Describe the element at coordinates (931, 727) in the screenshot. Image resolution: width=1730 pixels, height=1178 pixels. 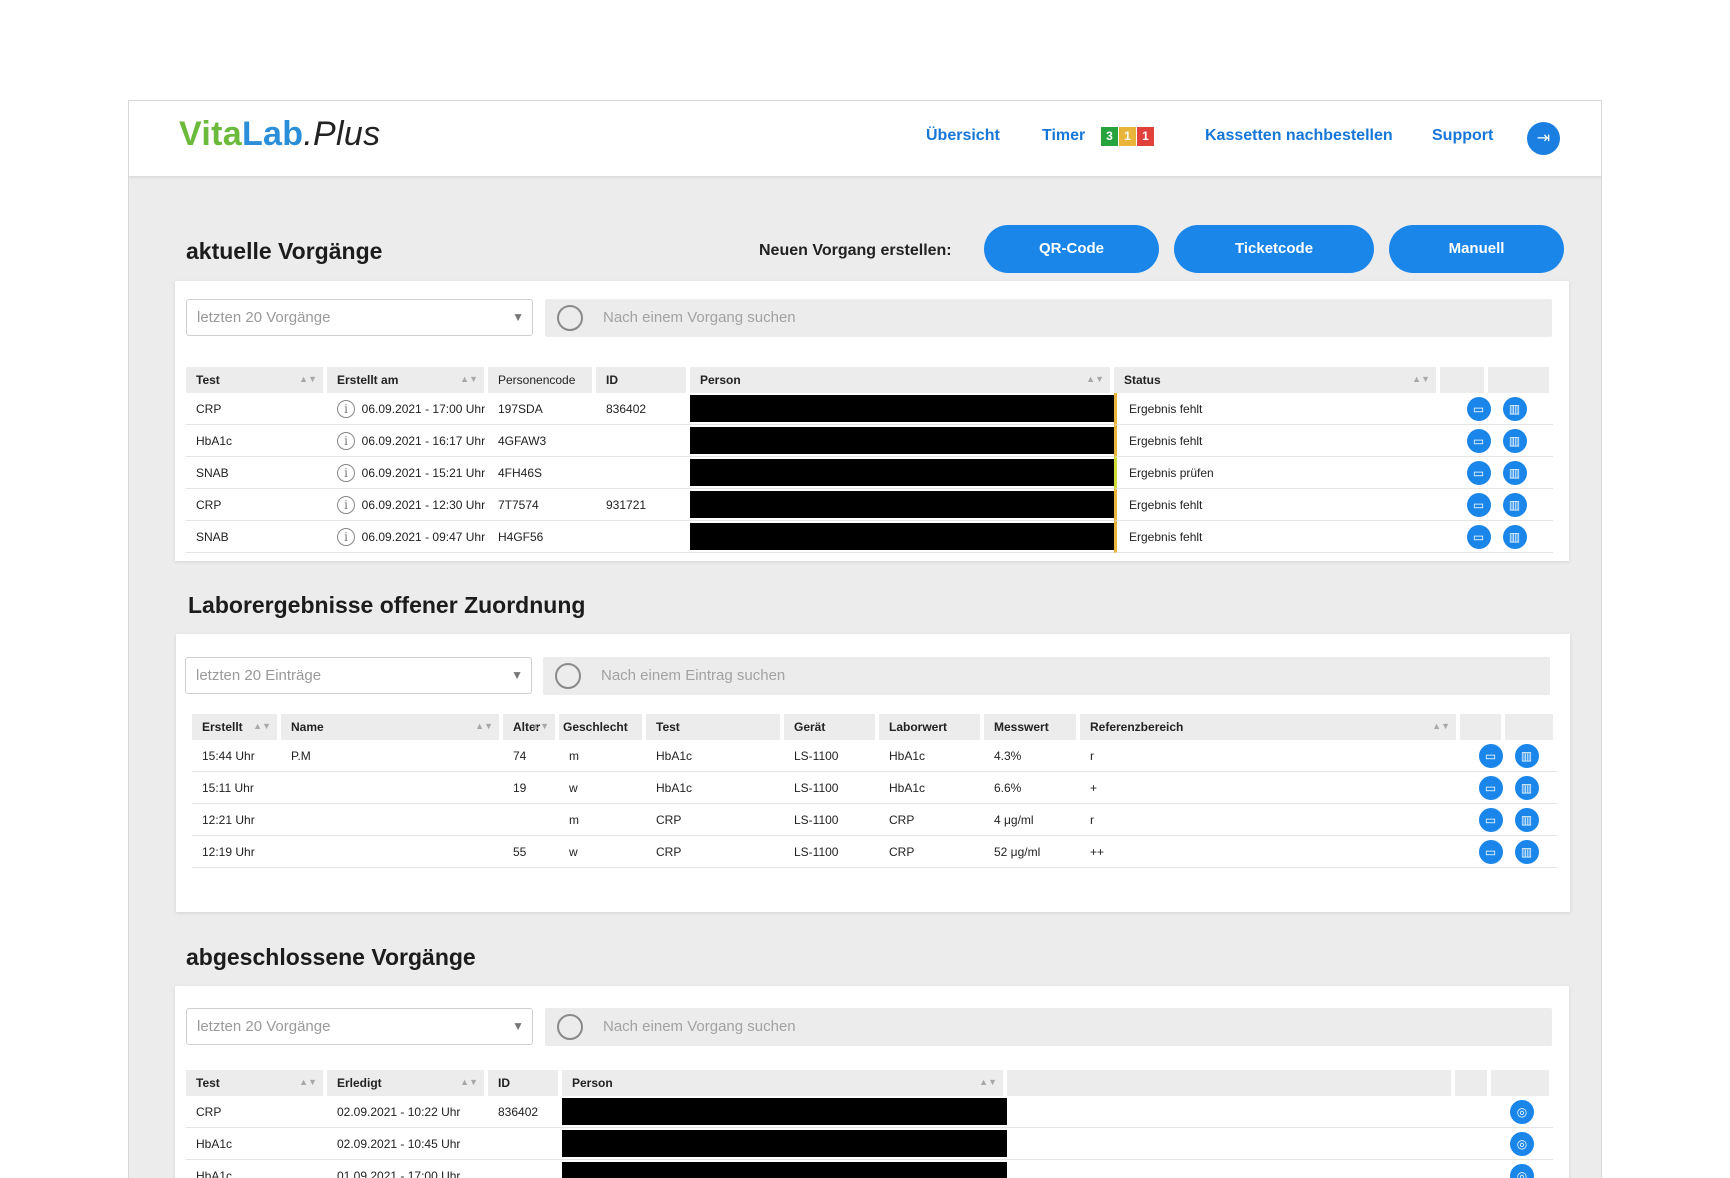
I see `col-labvalue: Laborwert` at that location.